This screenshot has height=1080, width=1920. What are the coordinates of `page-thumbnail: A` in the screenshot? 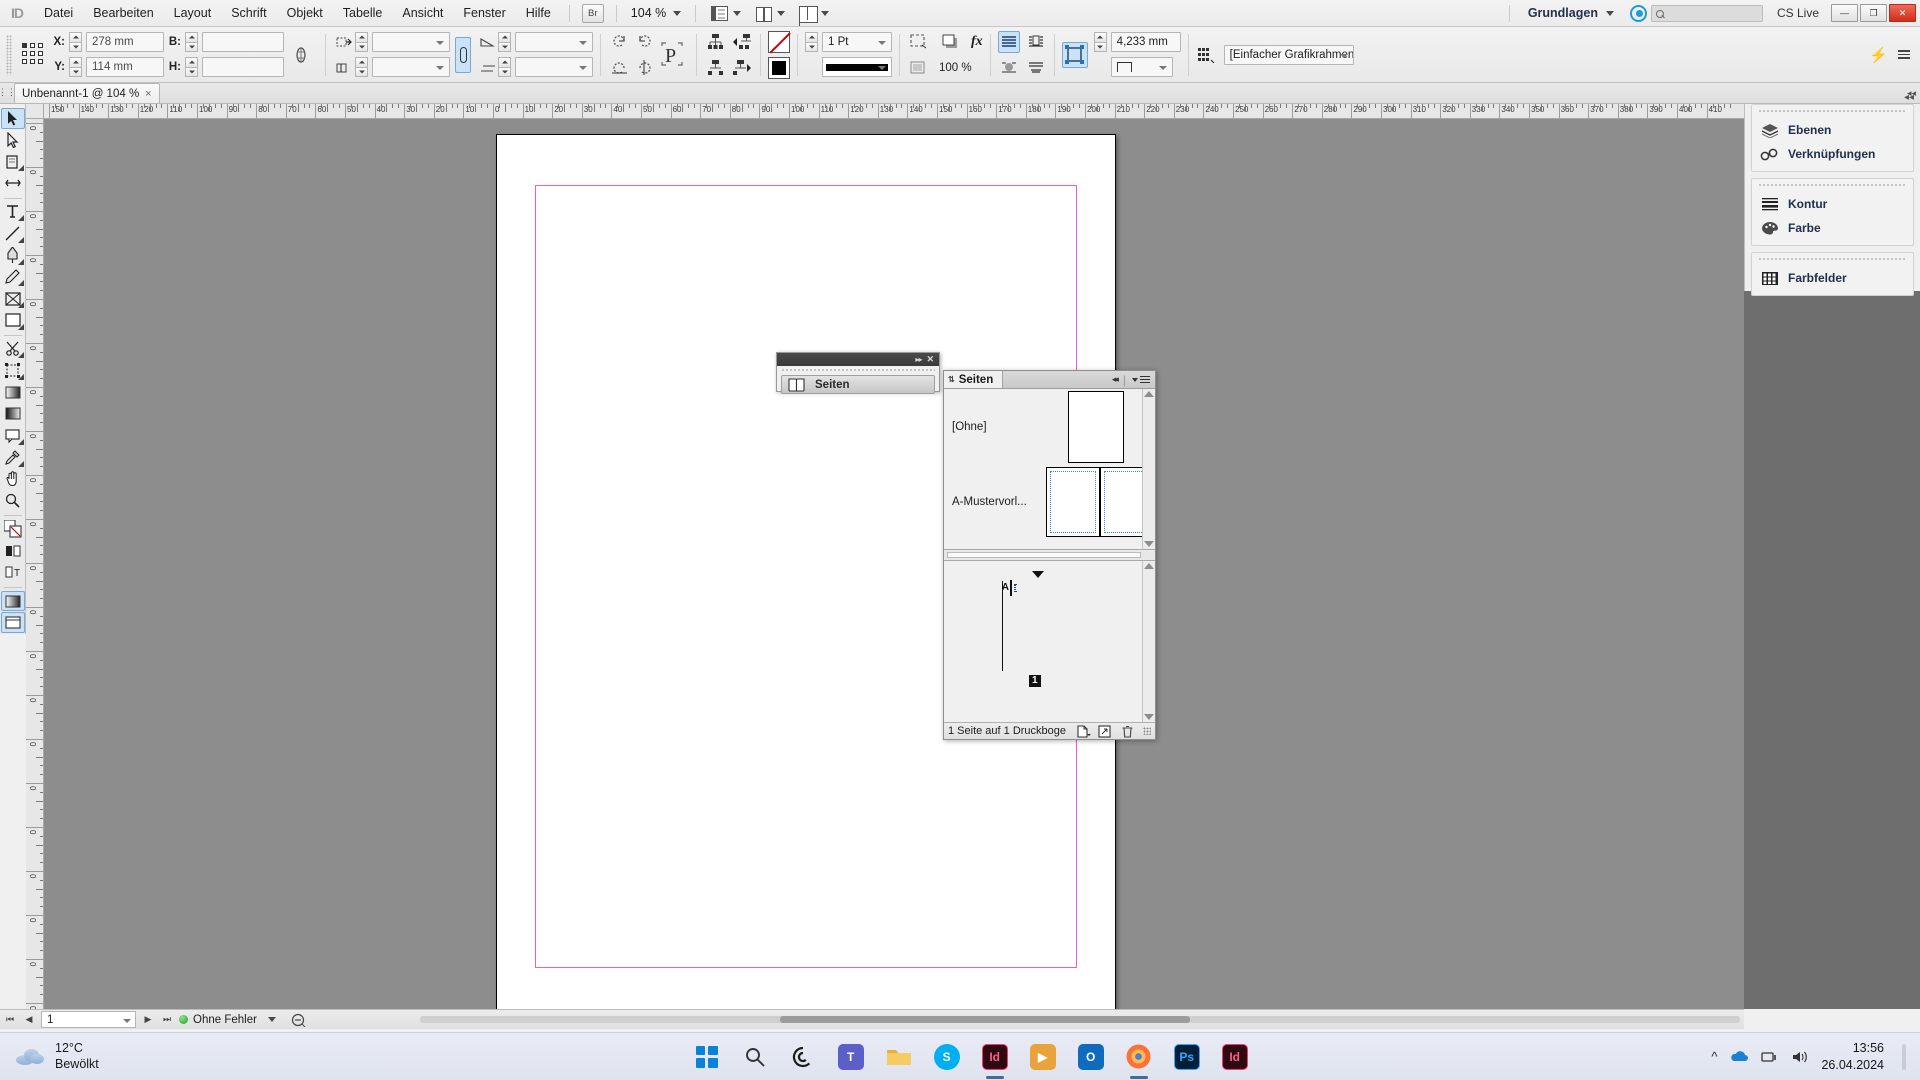 It's located at (1007, 588).